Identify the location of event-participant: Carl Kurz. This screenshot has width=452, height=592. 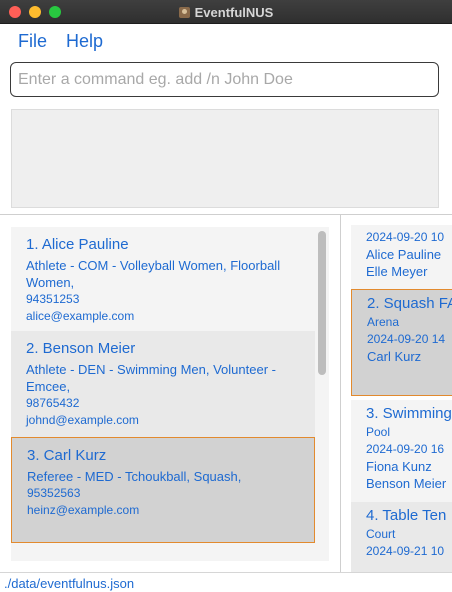
(394, 356).